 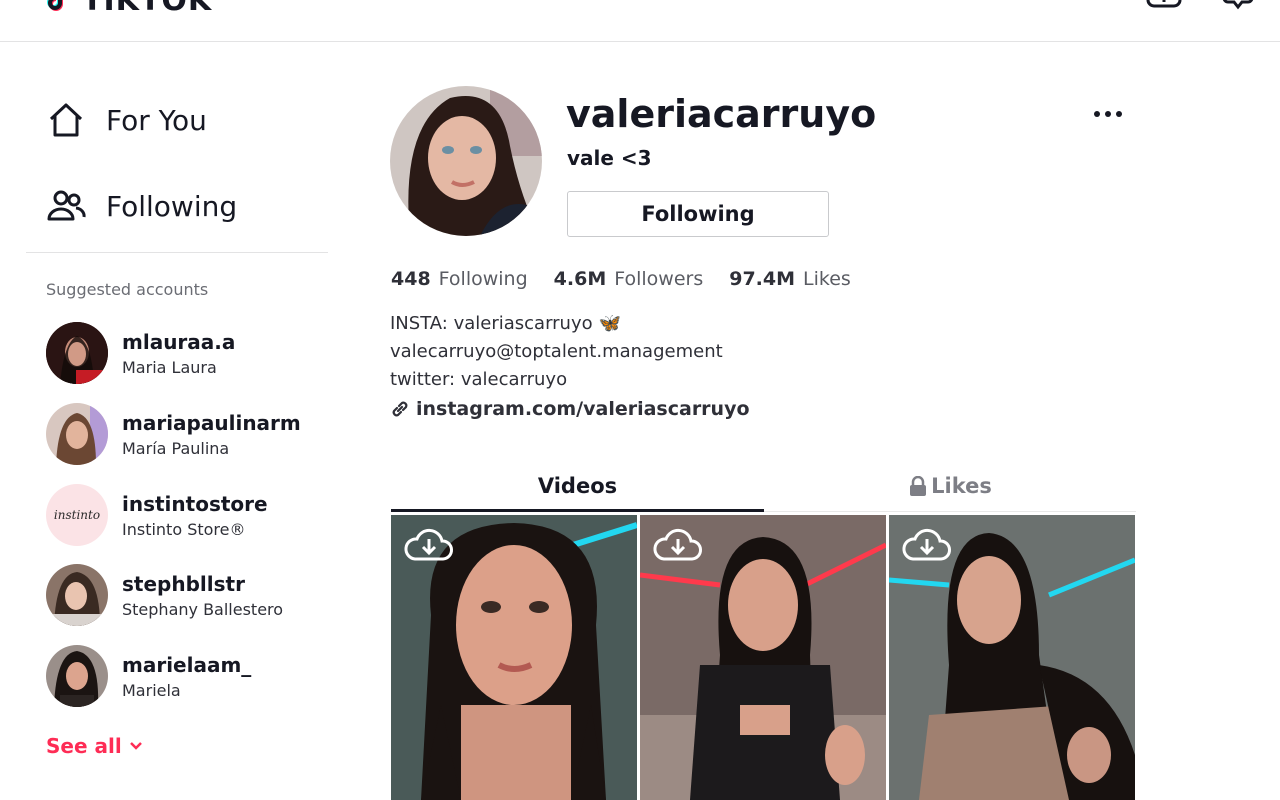 I want to click on active-tab-indicator, so click(x=577, y=510).